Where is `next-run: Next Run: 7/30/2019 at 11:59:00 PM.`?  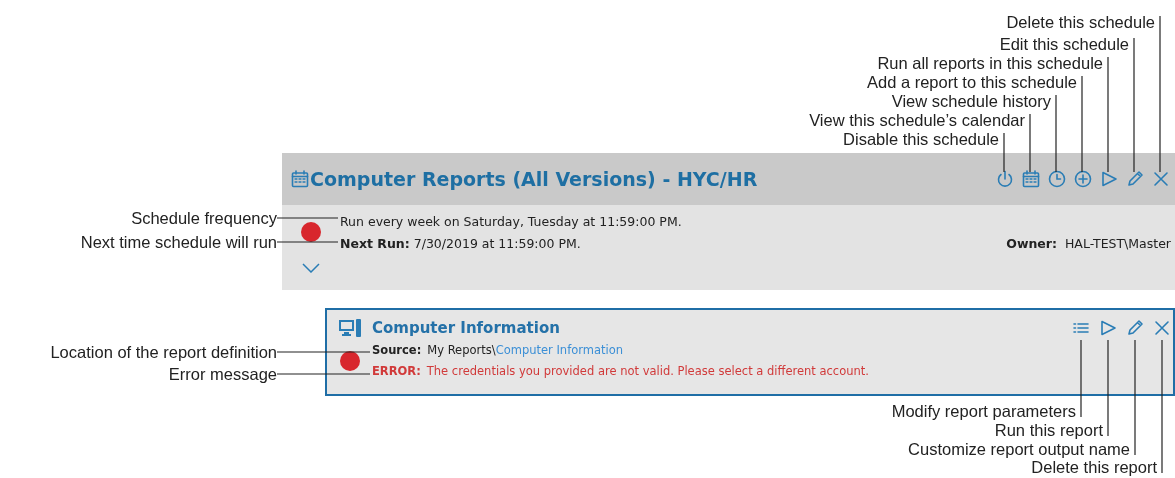
next-run: Next Run: 7/30/2019 at 11:59:00 PM. is located at coordinates (460, 243).